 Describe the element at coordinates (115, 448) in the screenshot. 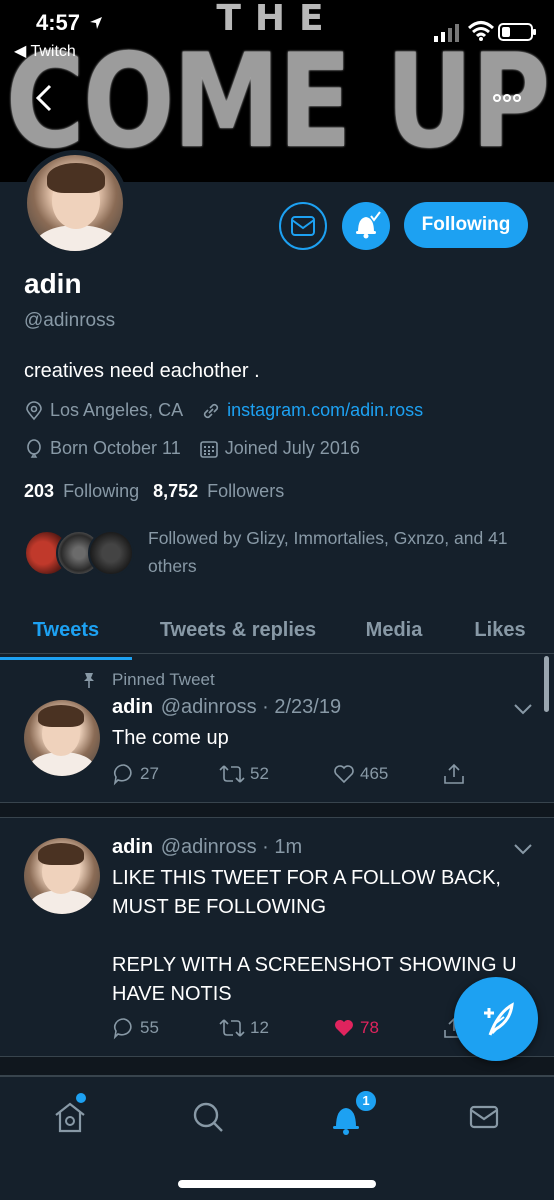

I see `birthday-text: Born October 11` at that location.